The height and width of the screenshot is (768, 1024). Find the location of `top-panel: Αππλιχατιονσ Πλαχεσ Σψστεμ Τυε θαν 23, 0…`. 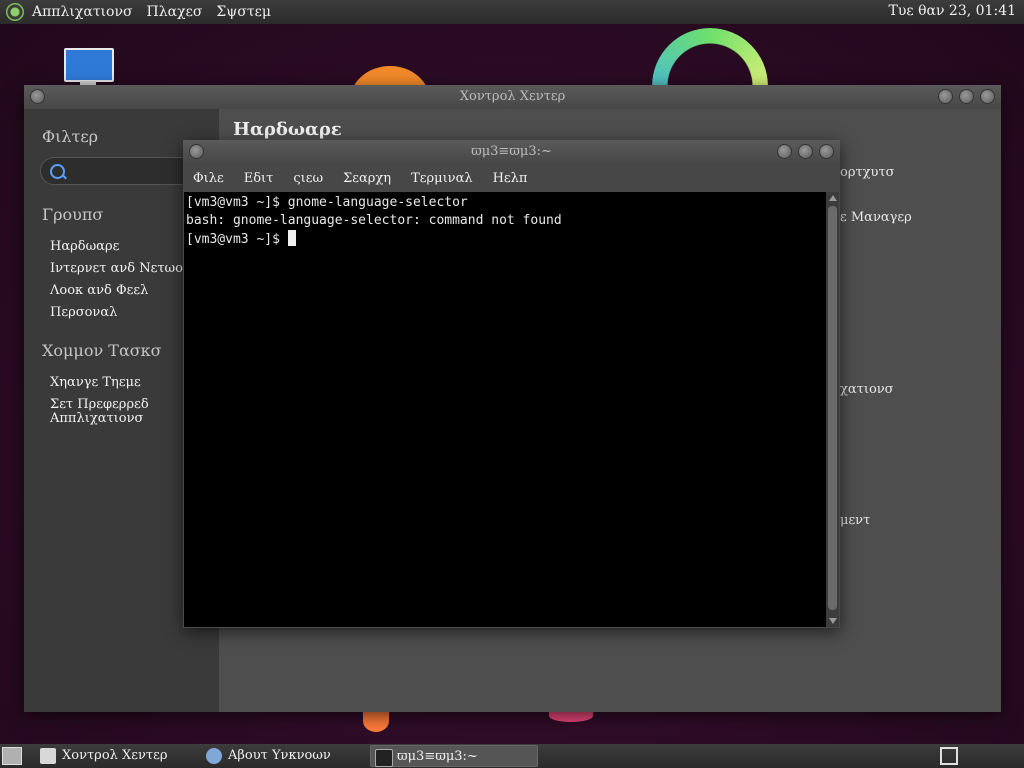

top-panel: Αππλιχατιονσ Πλαχεσ Σψστεμ Τυε θαν 23, 0… is located at coordinates (512, 12).